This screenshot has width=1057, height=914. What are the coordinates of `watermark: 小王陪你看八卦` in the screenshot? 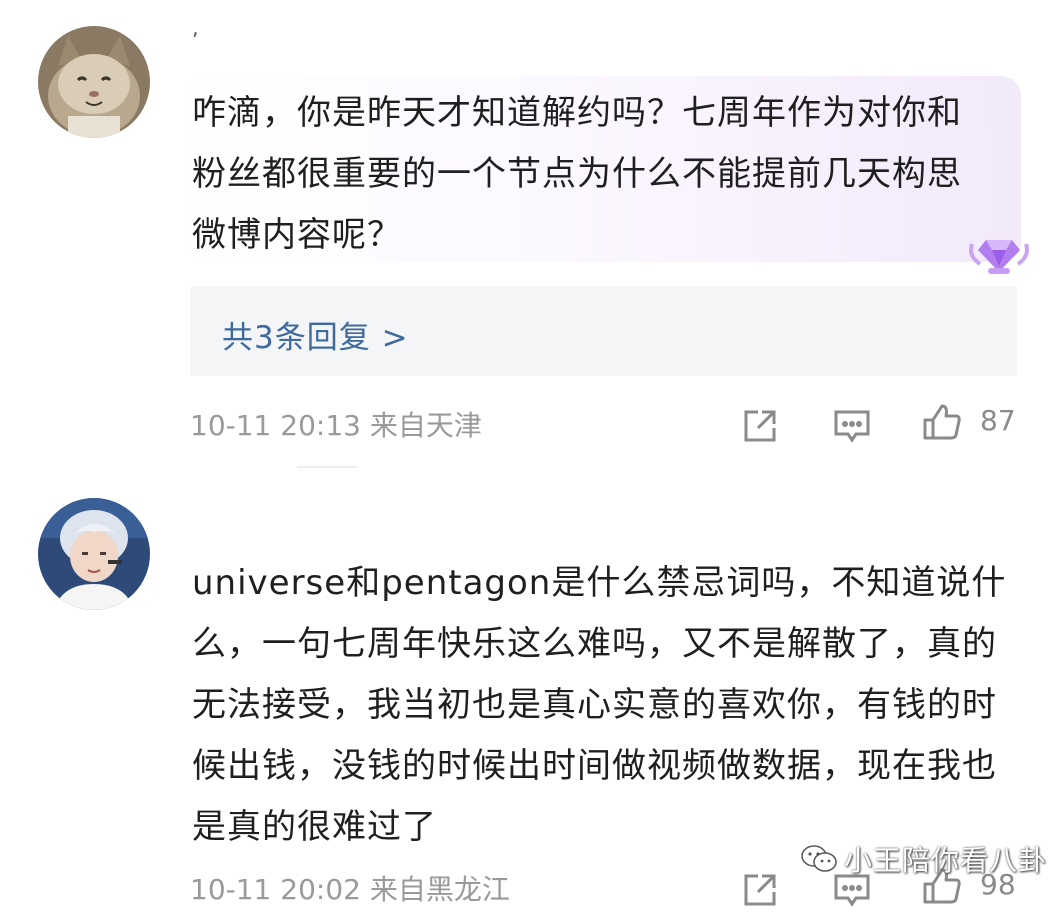 It's located at (924, 859).